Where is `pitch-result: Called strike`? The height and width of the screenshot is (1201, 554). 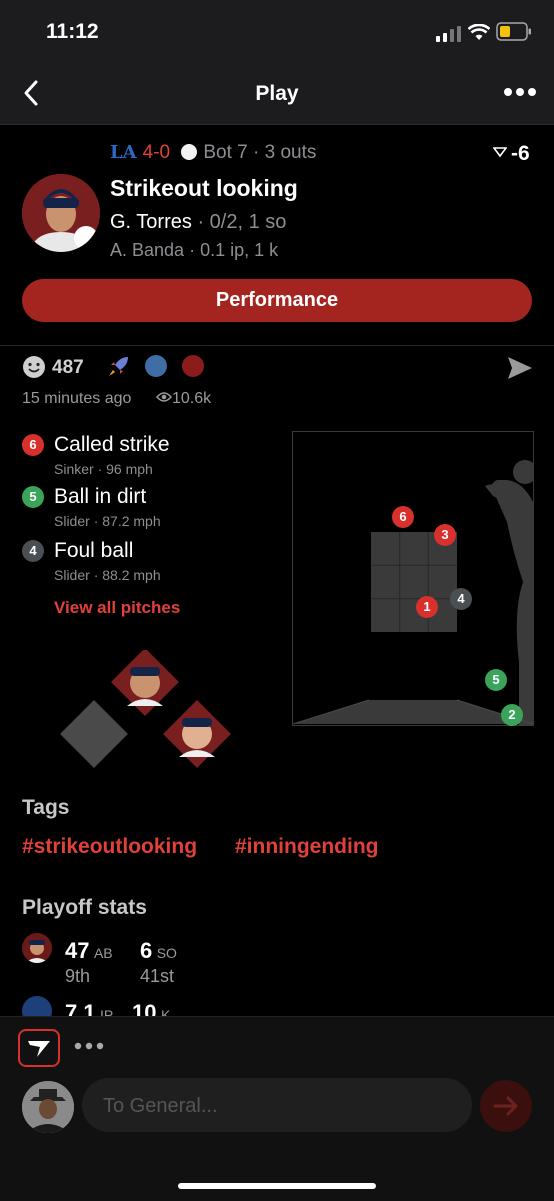
pitch-result: Called strike is located at coordinates (112, 444).